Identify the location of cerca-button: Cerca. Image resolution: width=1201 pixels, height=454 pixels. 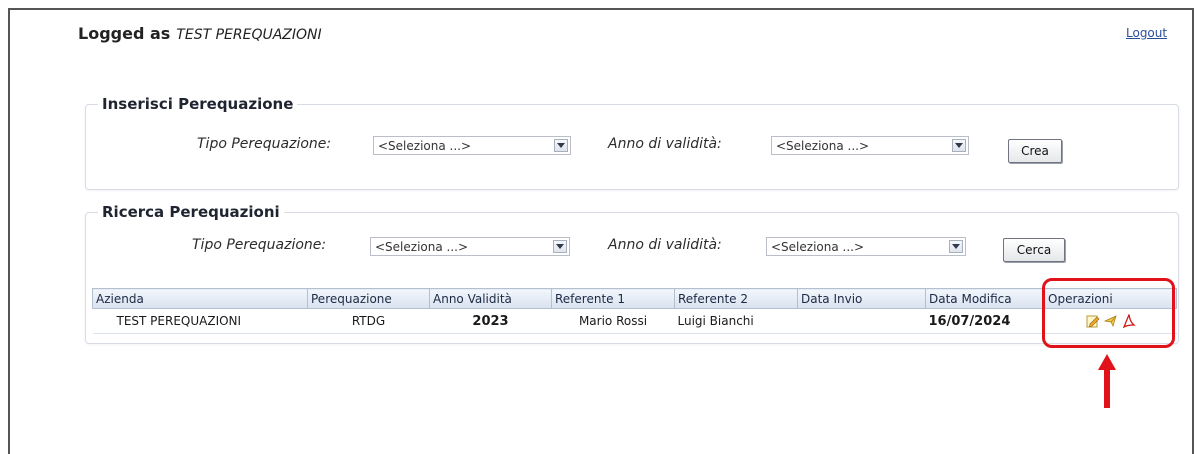
(1034, 250).